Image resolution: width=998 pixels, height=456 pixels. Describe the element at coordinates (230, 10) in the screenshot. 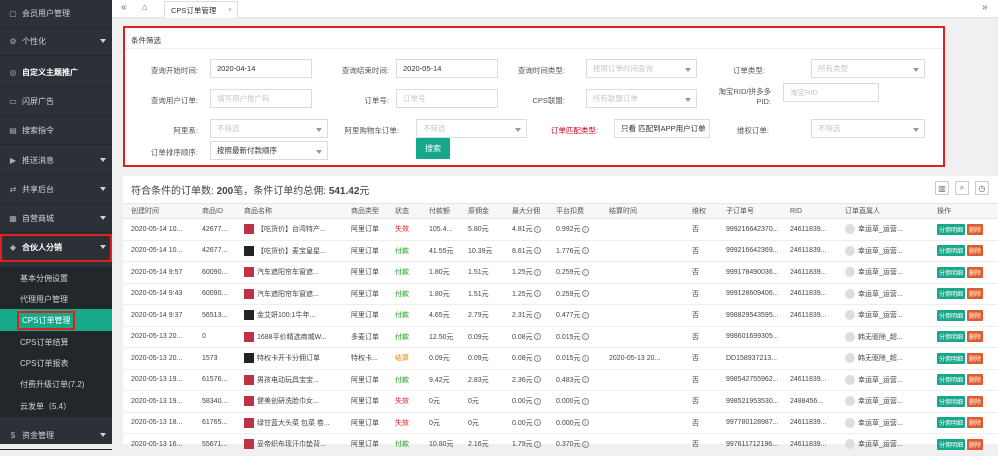

I see `close-icon: ×` at that location.